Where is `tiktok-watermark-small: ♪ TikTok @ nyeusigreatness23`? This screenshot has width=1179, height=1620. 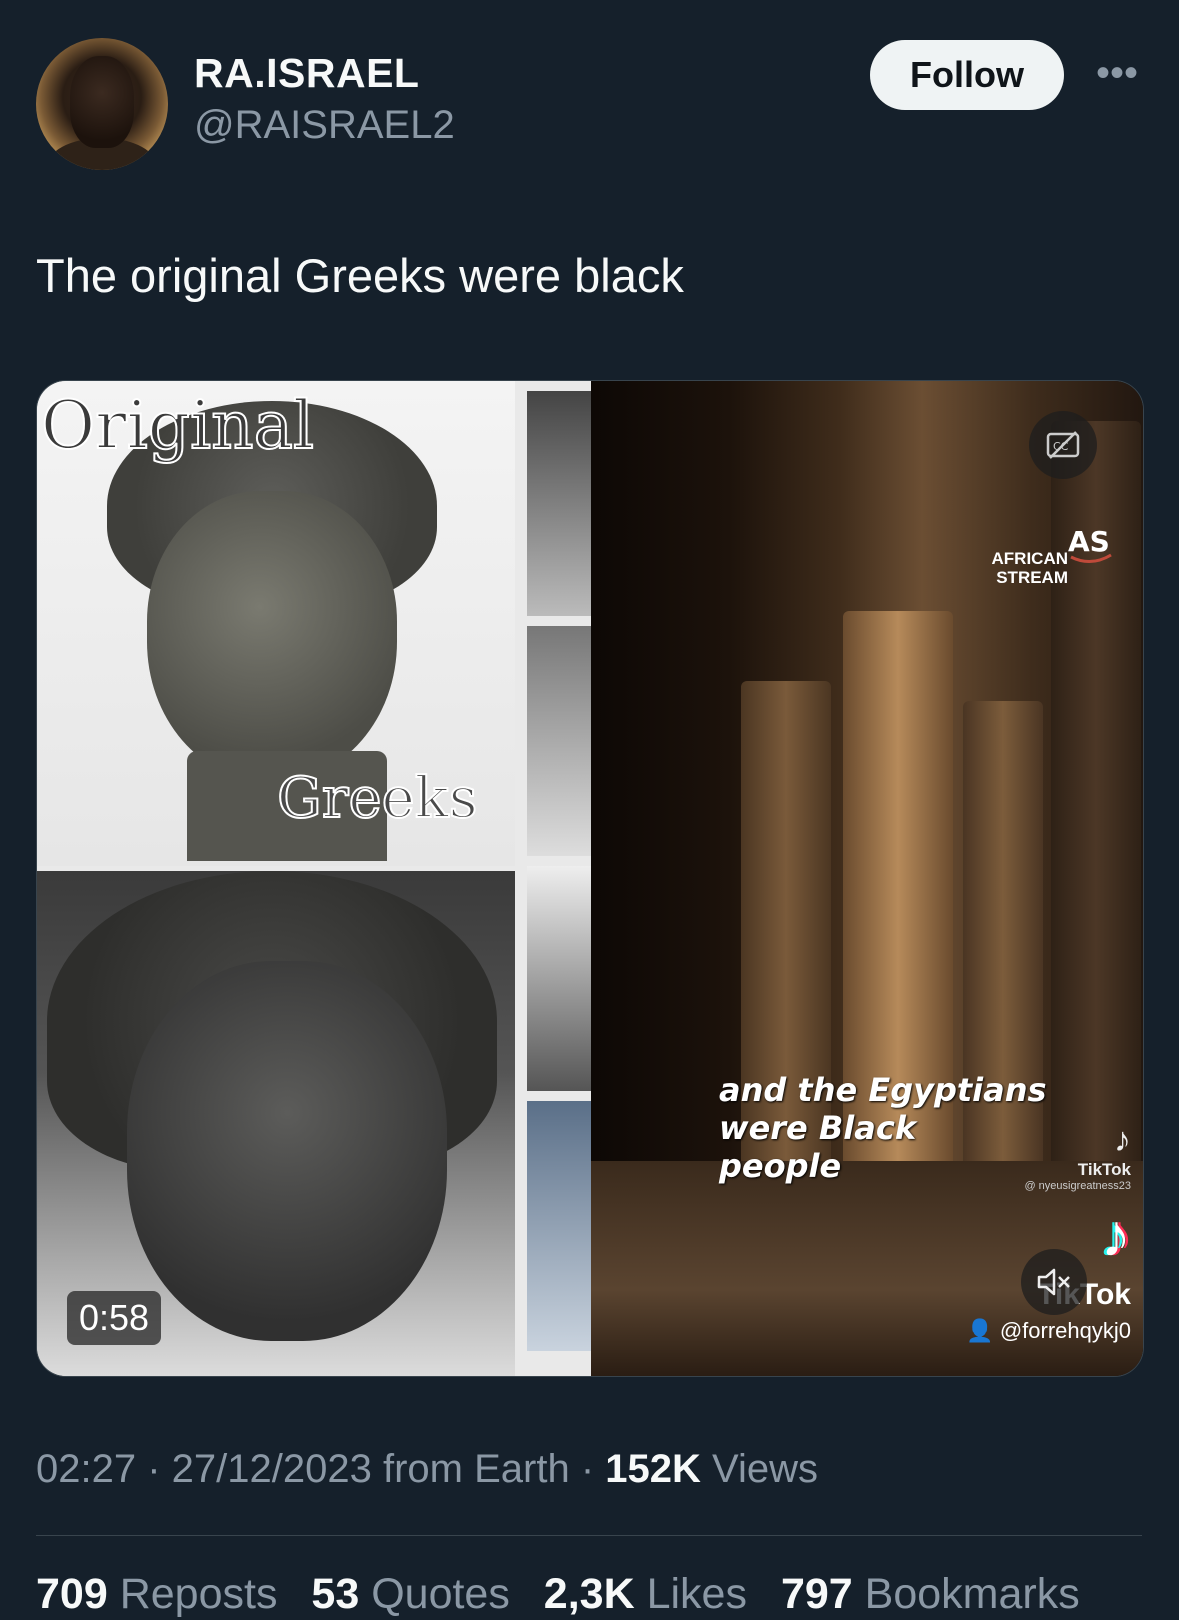 tiktok-watermark-small: ♪ TikTok @ nyeusigreatness23 is located at coordinates (1051, 1156).